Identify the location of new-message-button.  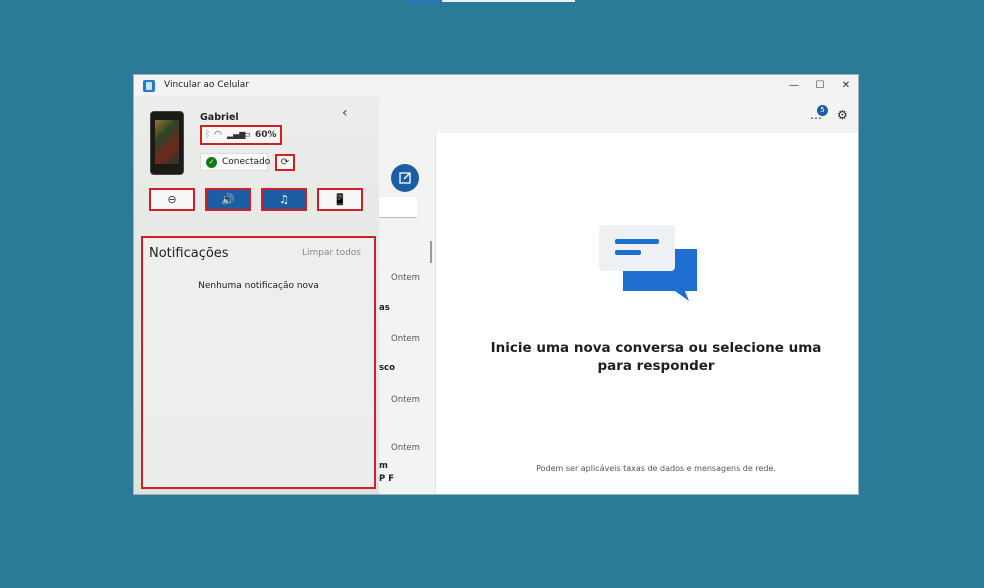
(405, 178).